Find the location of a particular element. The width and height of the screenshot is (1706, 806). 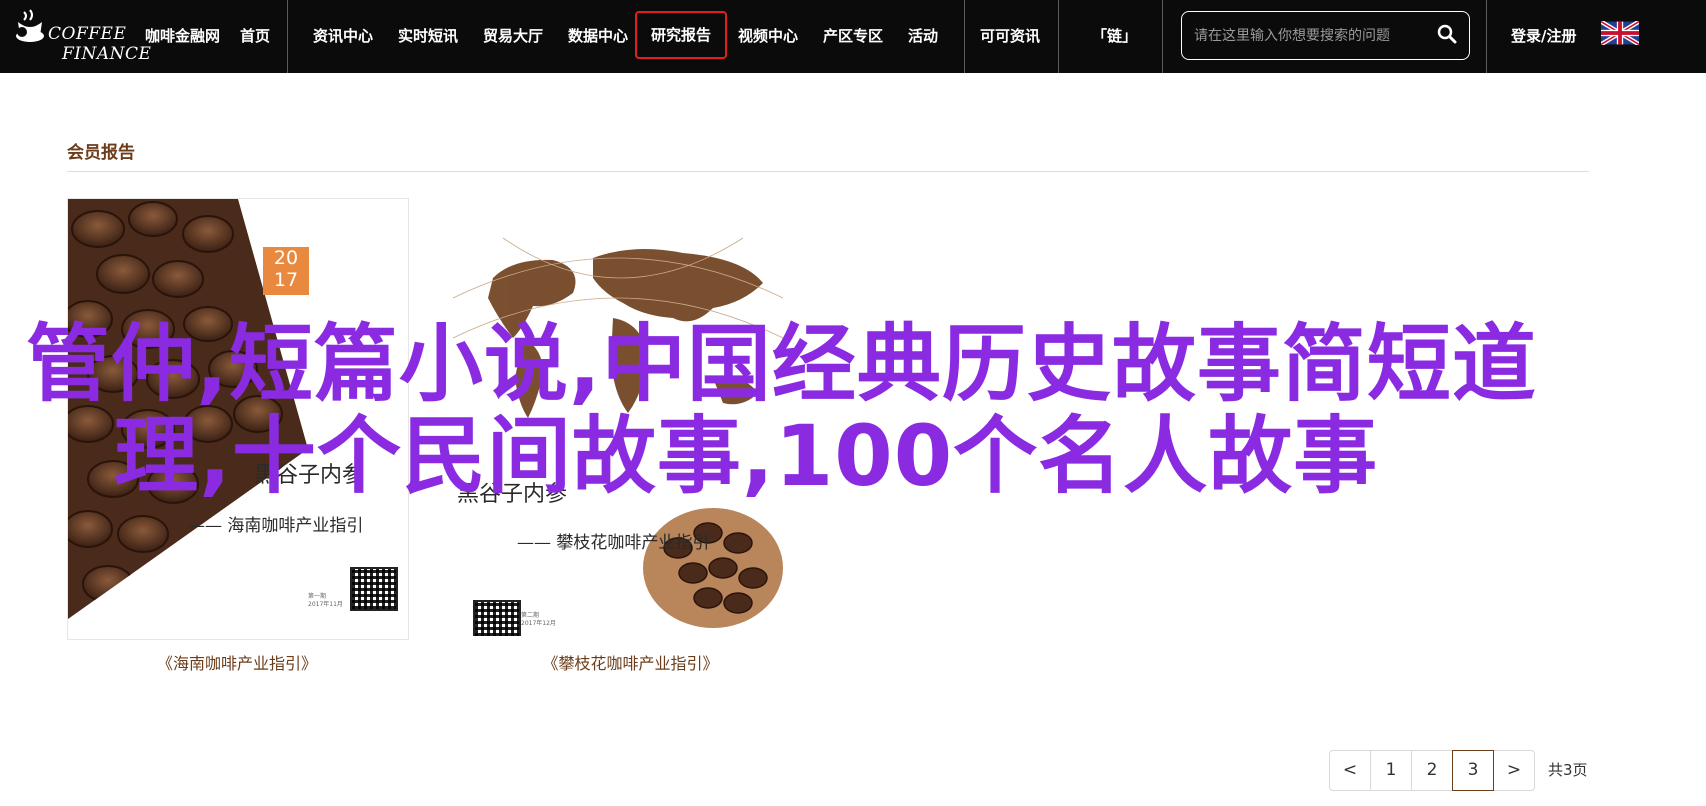

nav-trade-hall: 贸易大厅 is located at coordinates (513, 36).